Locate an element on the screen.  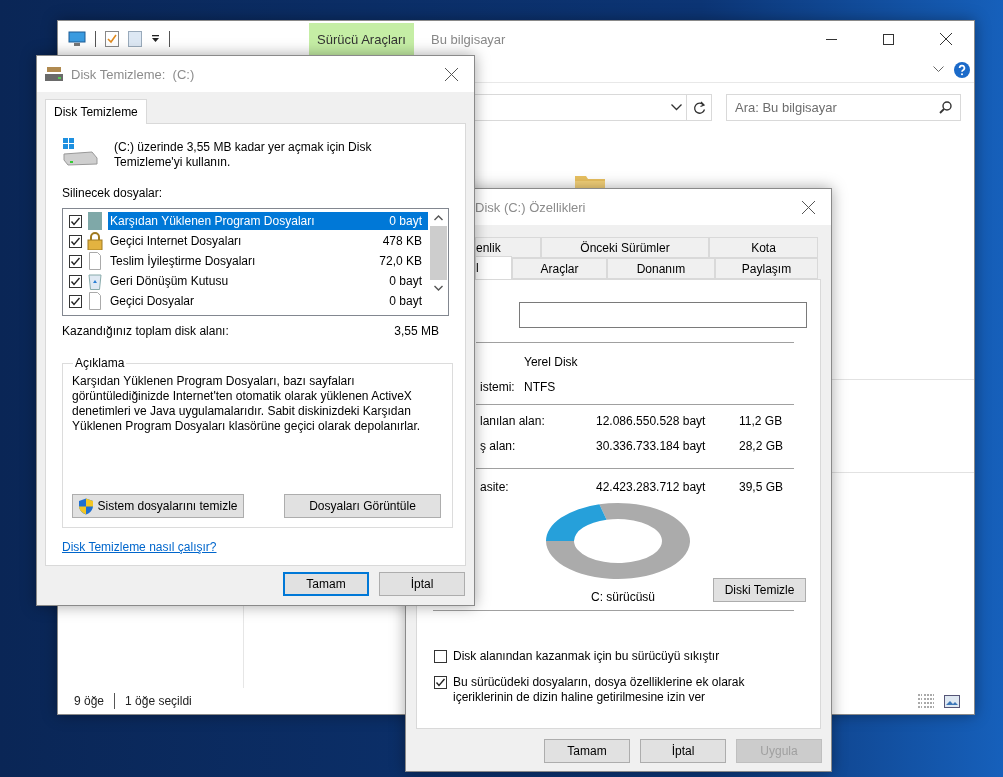
selection-count: 1 öğe seçildi is located at coordinates (158, 701).